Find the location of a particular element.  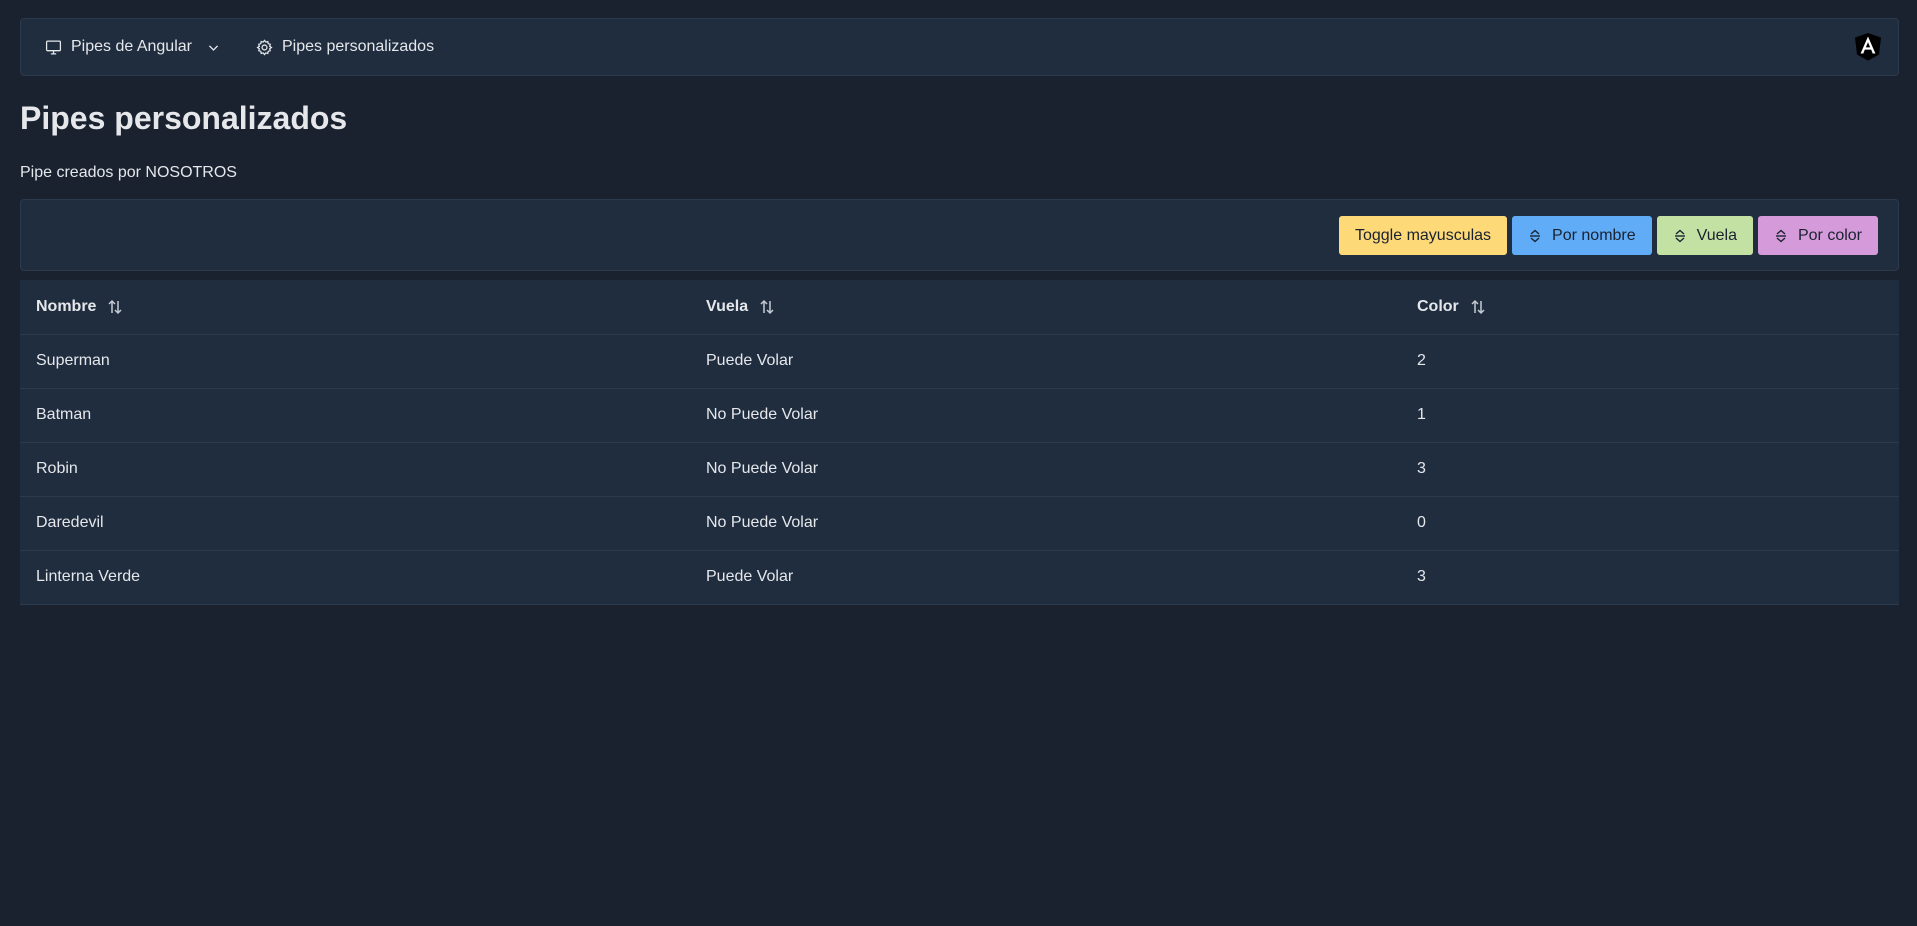

page-subtitle: Pipe creados por NOSOTROS is located at coordinates (128, 172).